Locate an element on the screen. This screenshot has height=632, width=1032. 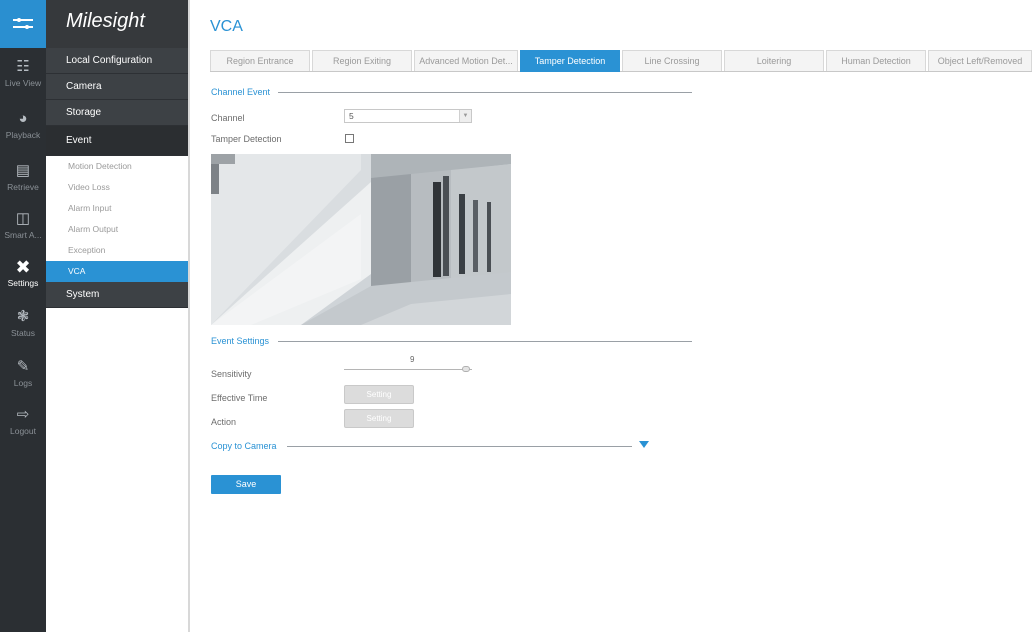
playback-icon: ◕ is located at coordinates (23, 118).